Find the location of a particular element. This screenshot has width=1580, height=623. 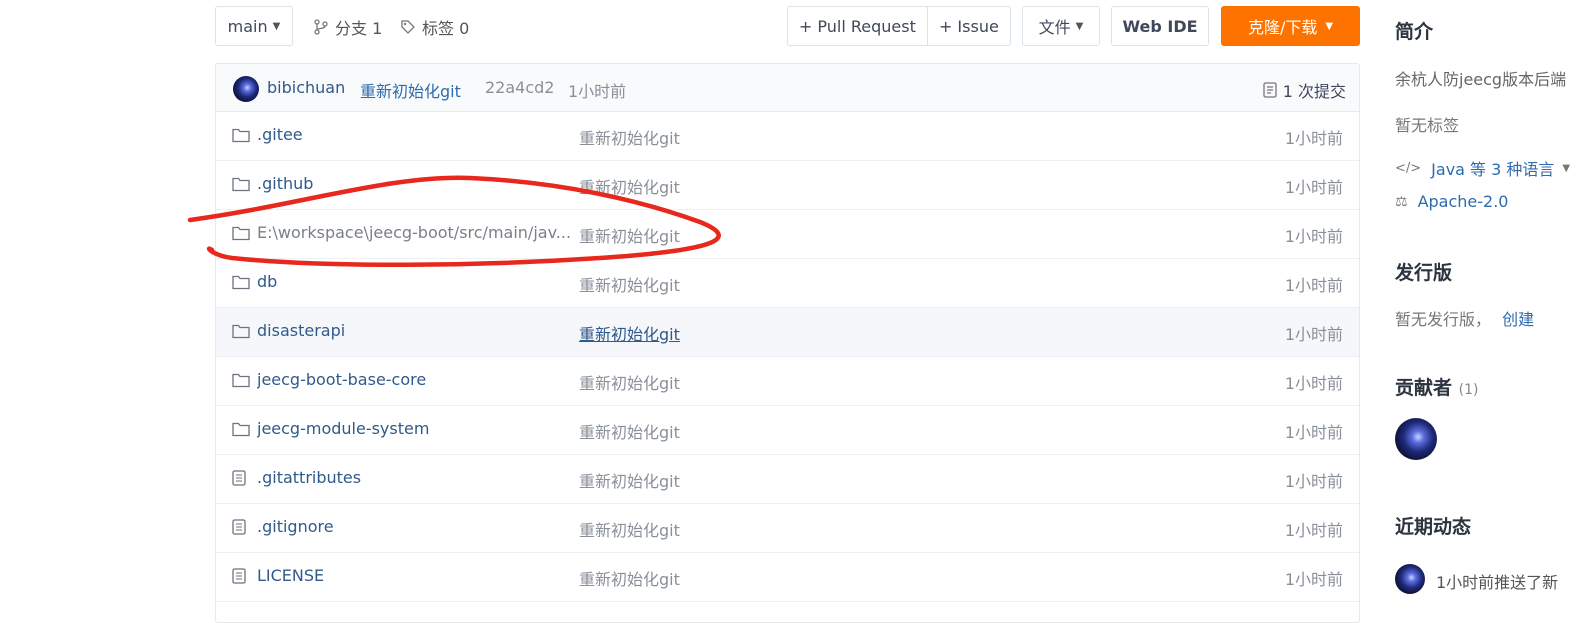

red-annotation-circle is located at coordinates (454, 221).